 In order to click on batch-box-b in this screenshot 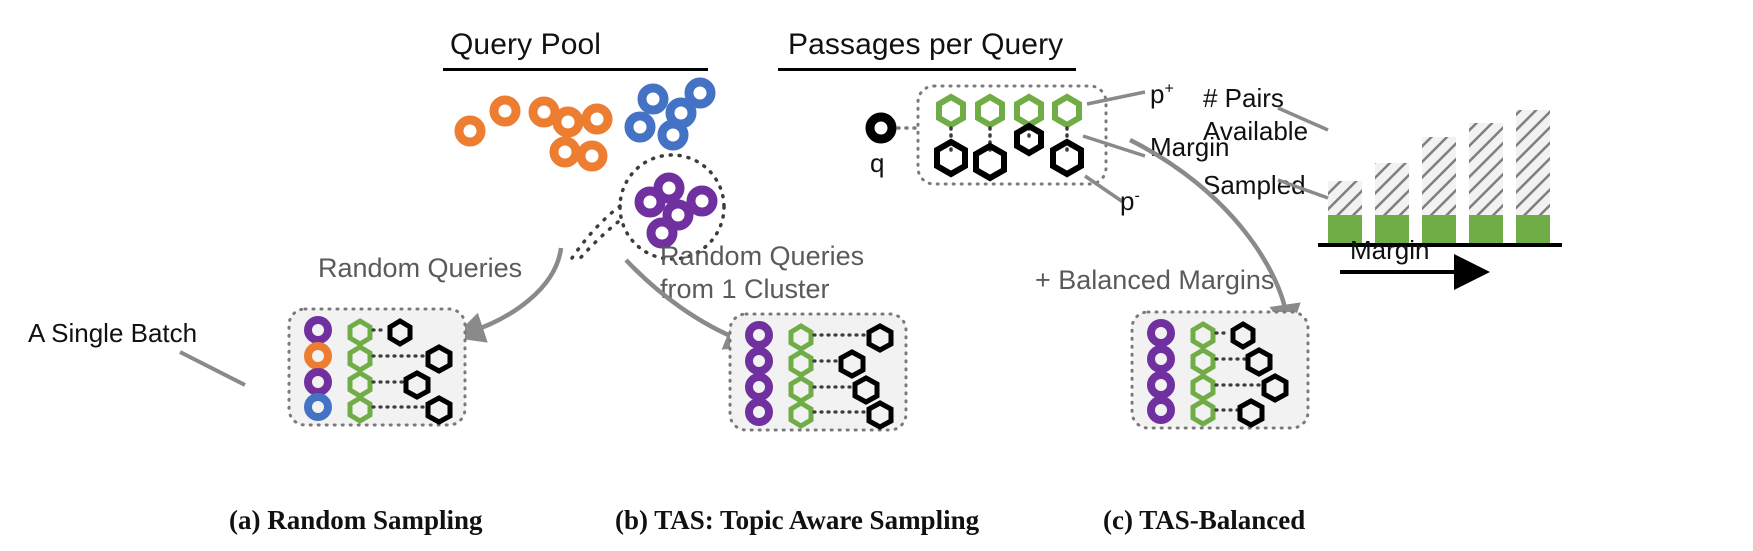, I will do `click(818, 372)`.